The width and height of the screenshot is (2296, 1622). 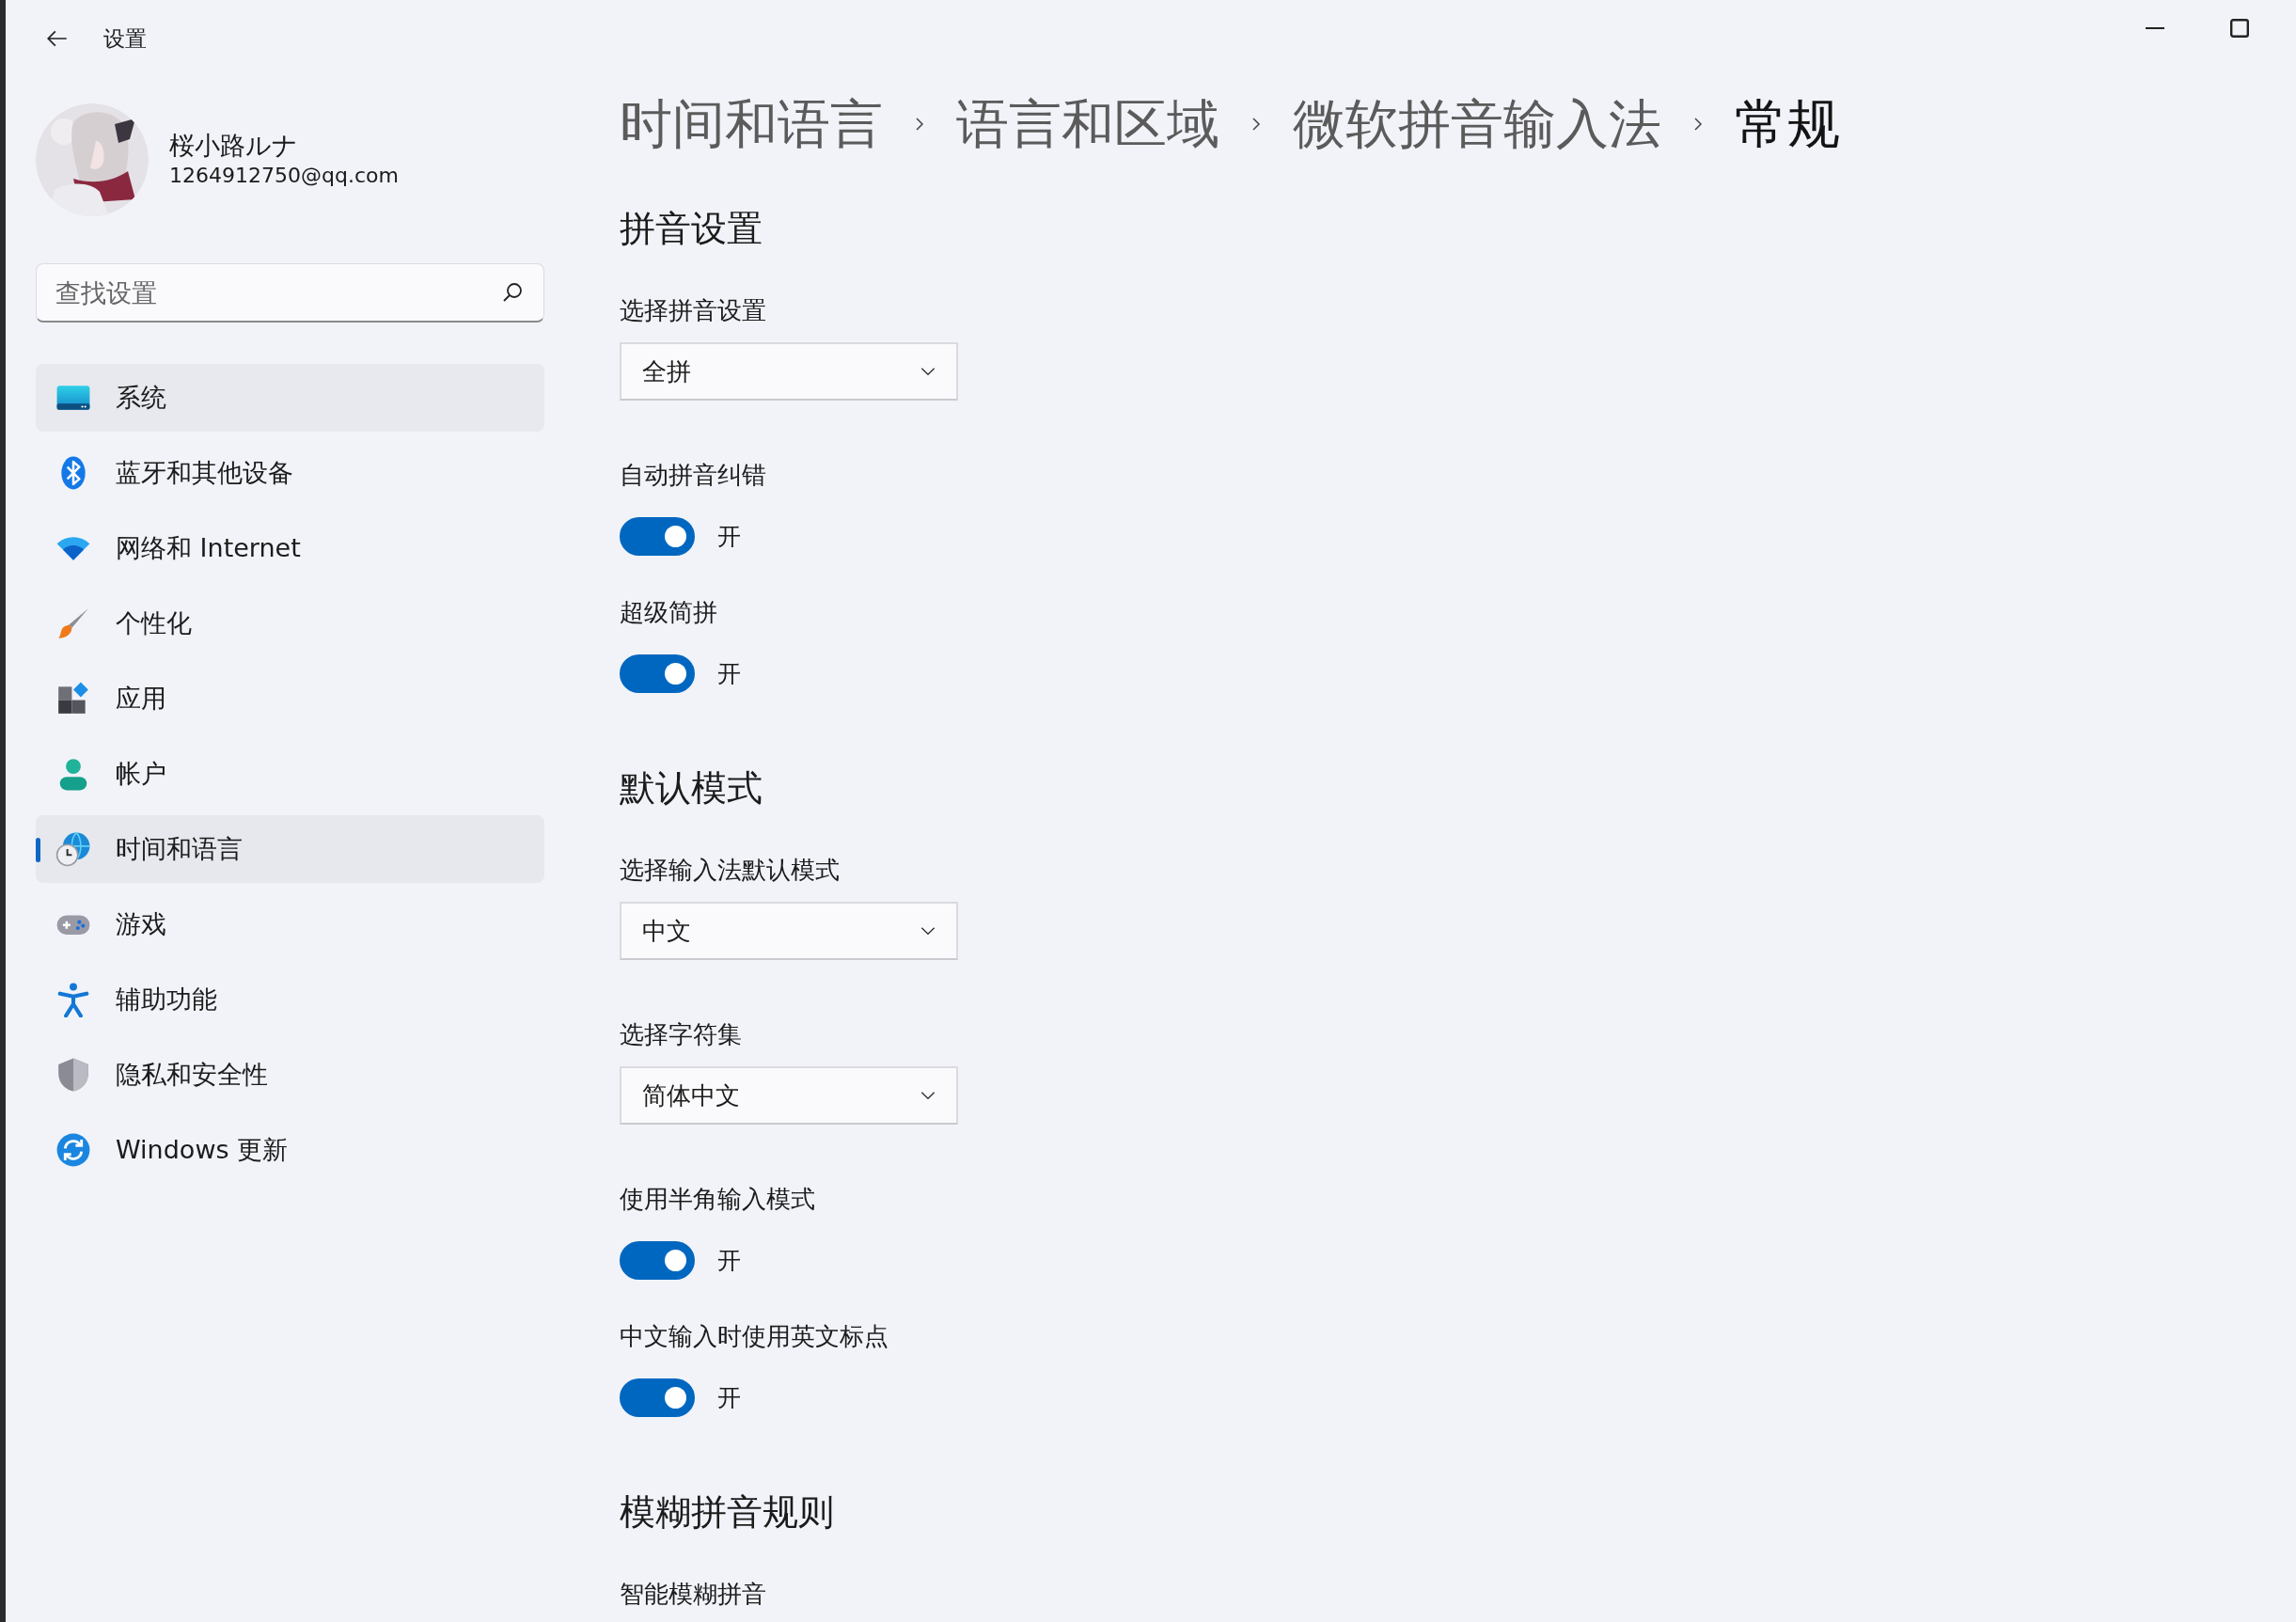 What do you see at coordinates (290, 924) in the screenshot?
I see `nav-item: 游戏` at bounding box center [290, 924].